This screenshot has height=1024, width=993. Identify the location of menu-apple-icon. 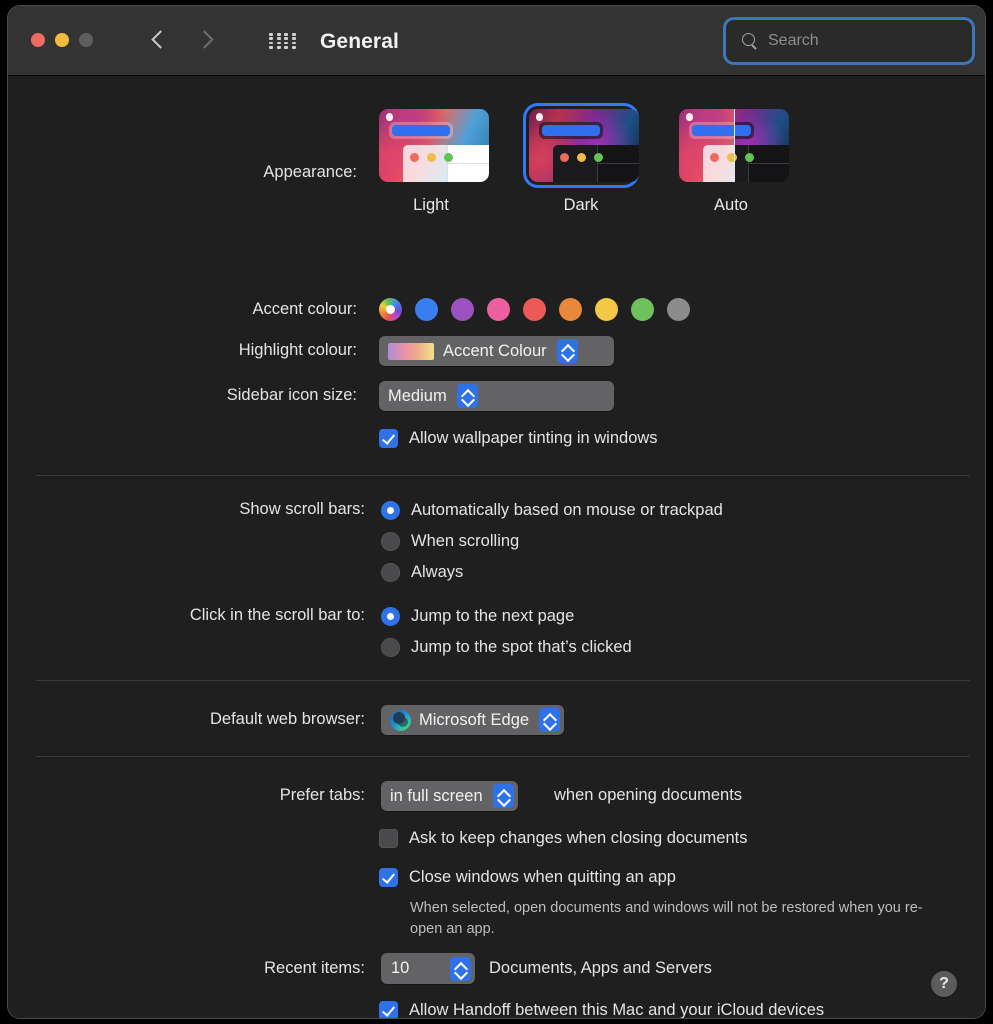
(539, 117).